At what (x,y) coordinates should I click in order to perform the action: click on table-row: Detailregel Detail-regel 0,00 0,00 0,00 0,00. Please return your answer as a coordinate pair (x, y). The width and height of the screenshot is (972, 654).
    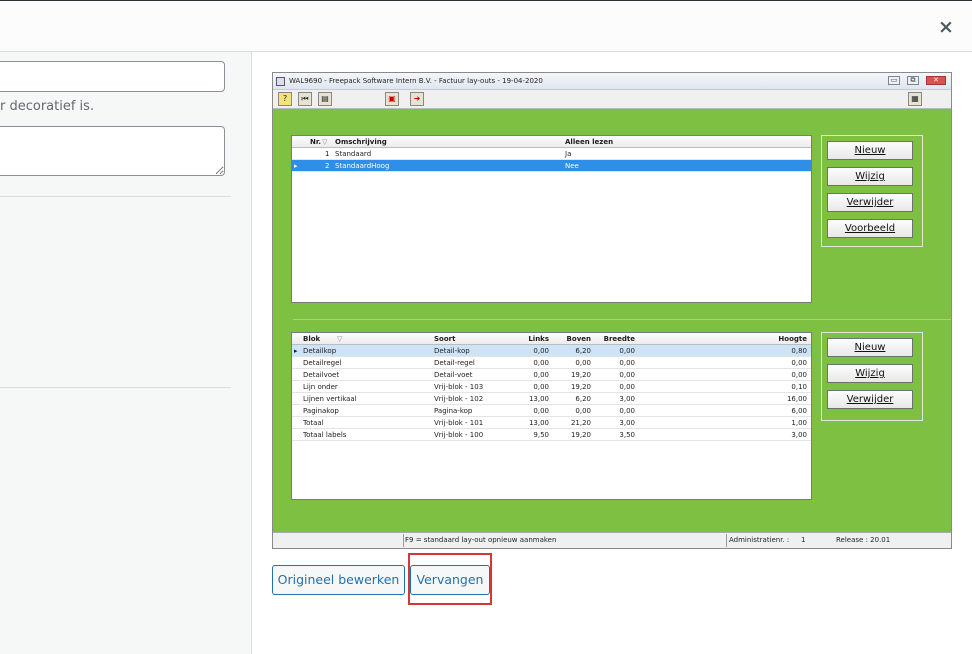
    Looking at the image, I should click on (551, 363).